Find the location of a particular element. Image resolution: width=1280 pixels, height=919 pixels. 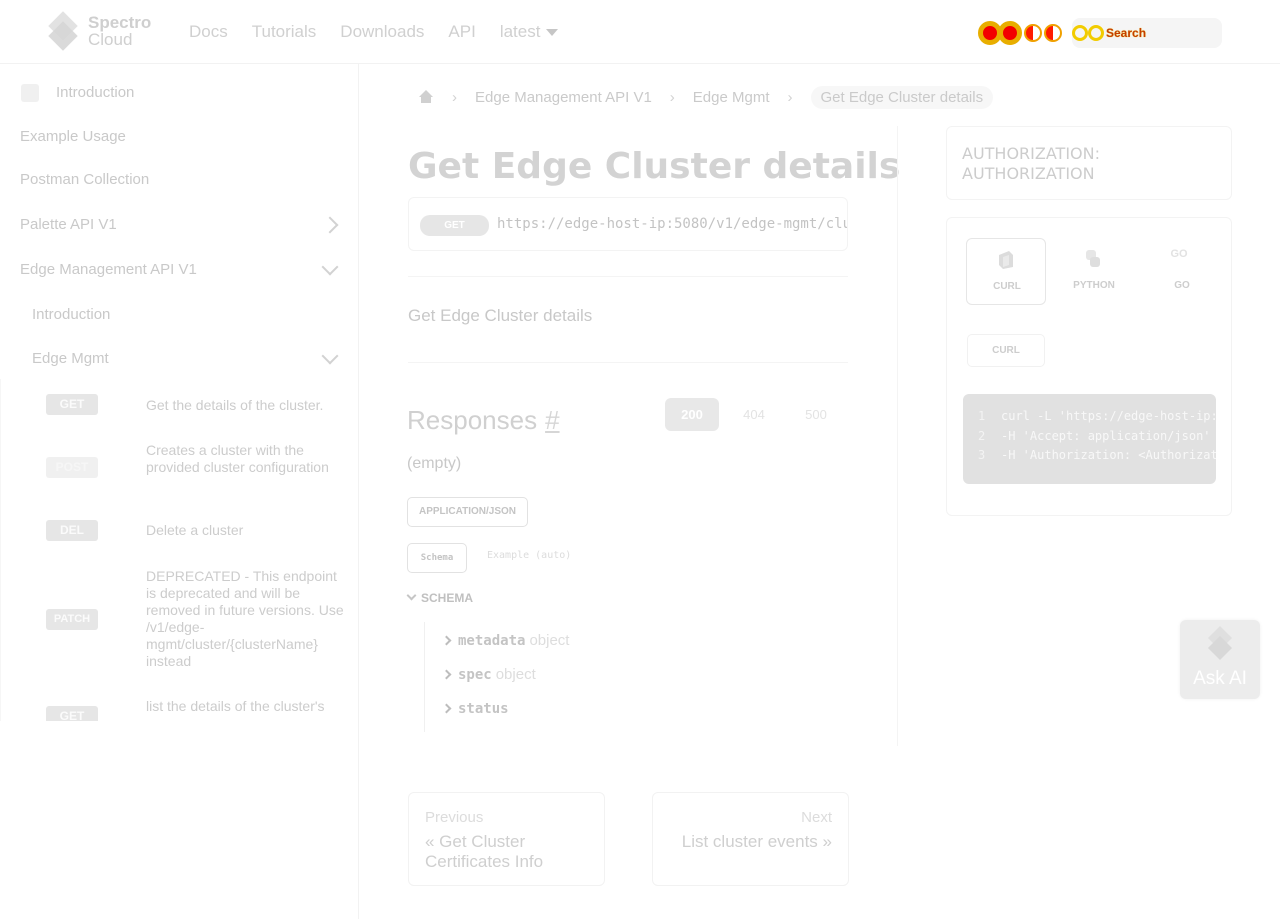

authorization-title: AUTHORIZATION is located at coordinates (1031, 163).